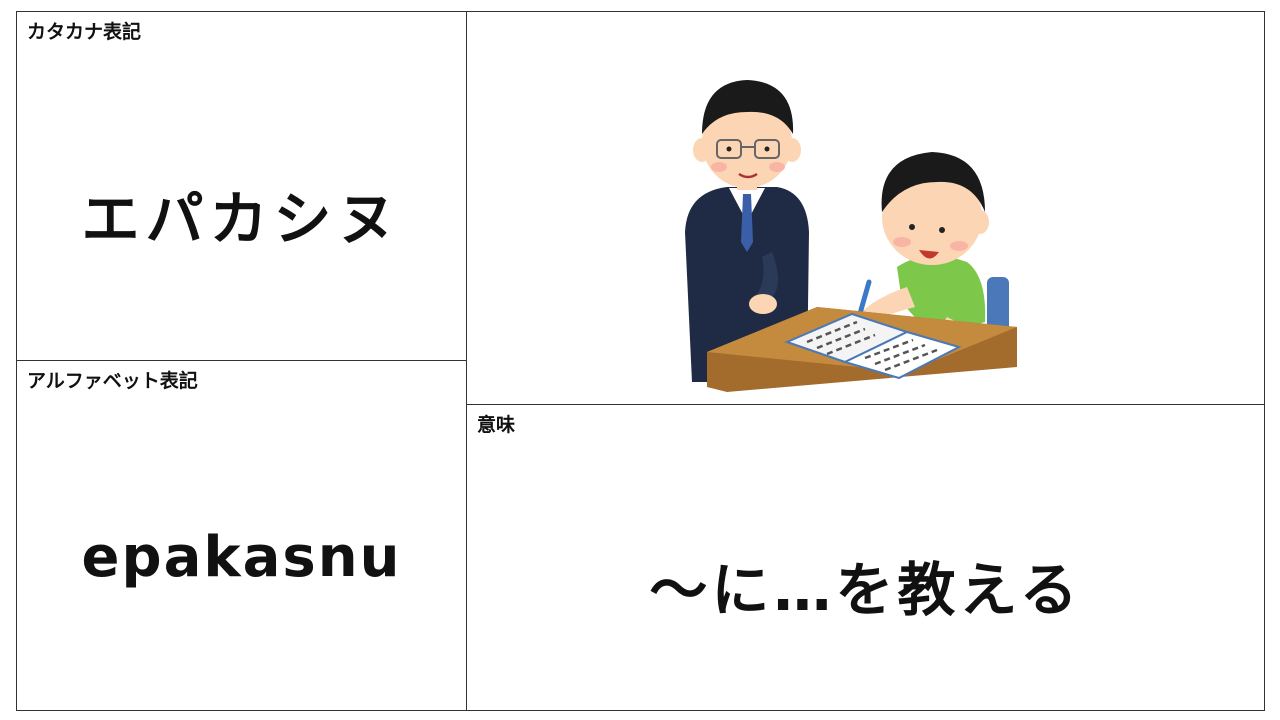  Describe the element at coordinates (865, 590) in the screenshot. I see `meaning-text: ～に…を教える` at that location.